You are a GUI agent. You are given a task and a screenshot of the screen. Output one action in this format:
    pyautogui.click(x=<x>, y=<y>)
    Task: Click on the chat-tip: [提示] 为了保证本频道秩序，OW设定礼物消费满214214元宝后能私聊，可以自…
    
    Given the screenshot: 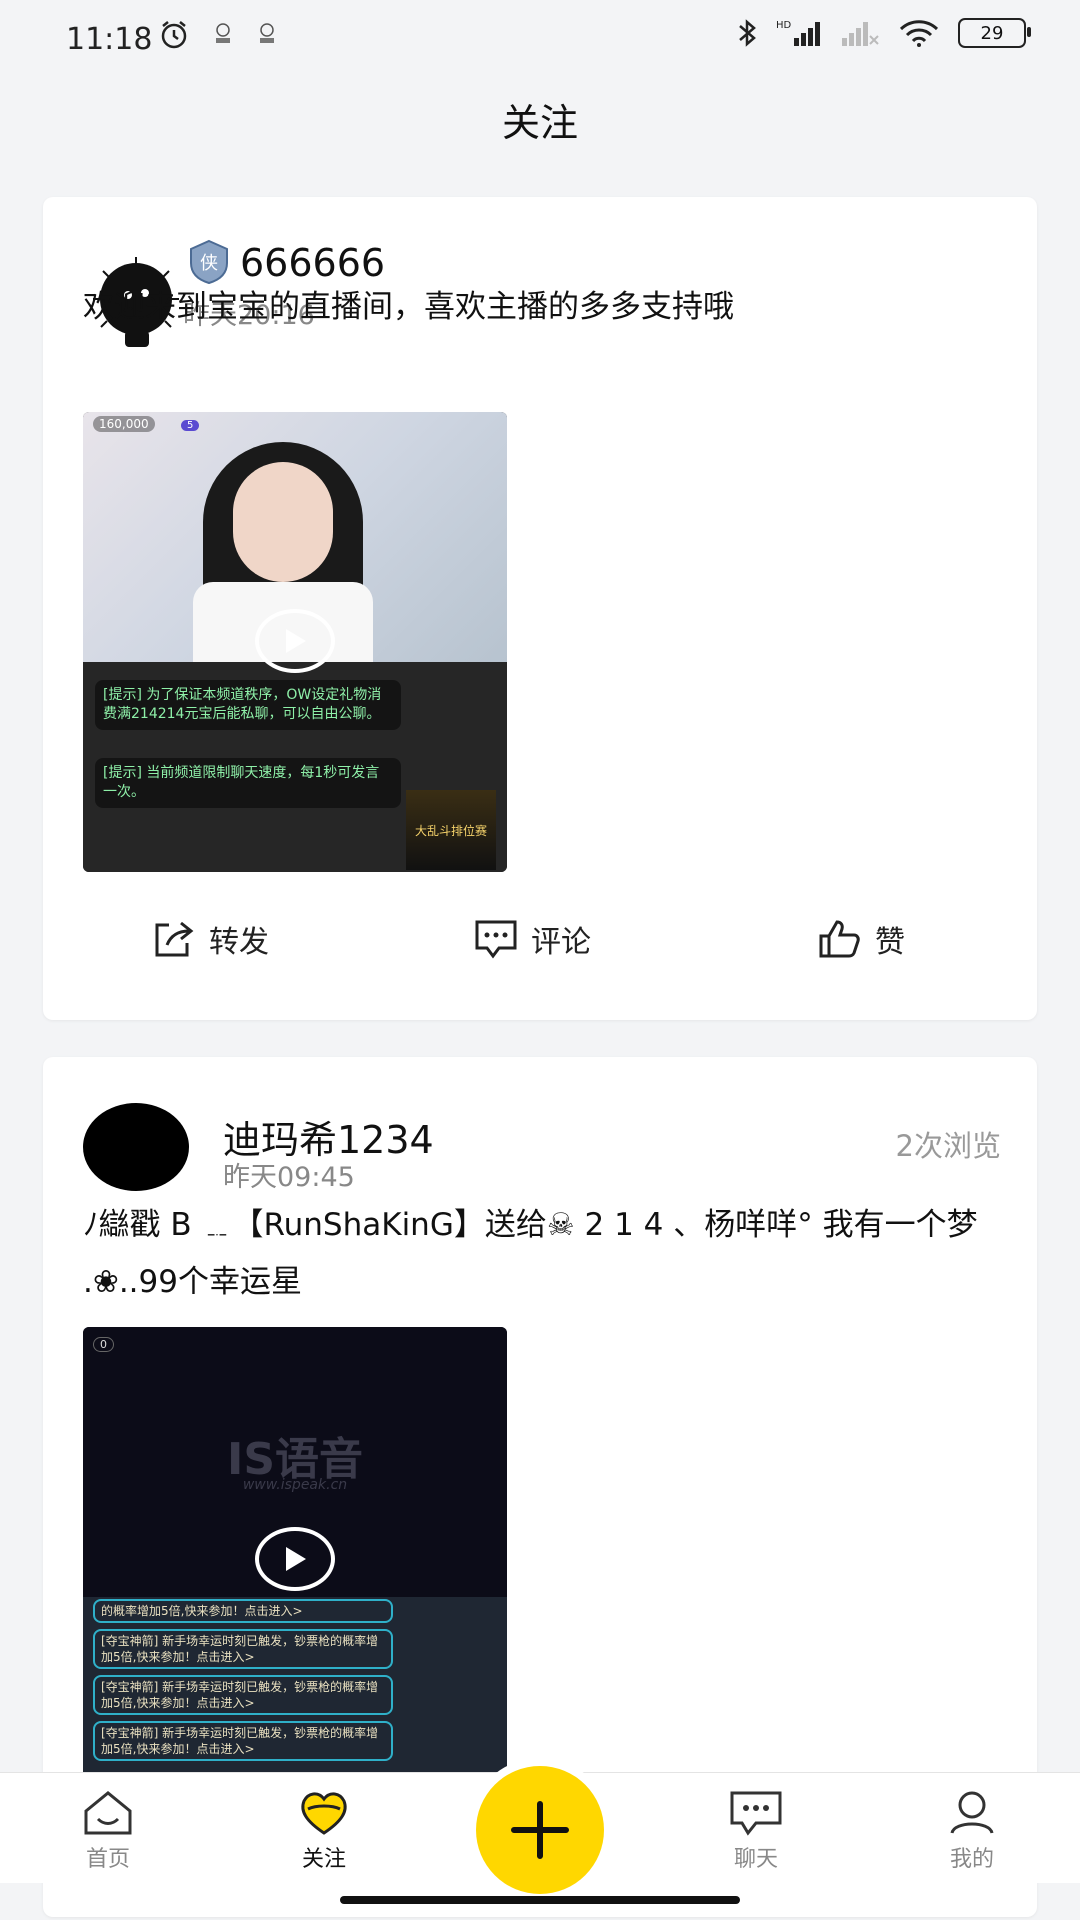 What is the action you would take?
    pyautogui.click(x=248, y=705)
    